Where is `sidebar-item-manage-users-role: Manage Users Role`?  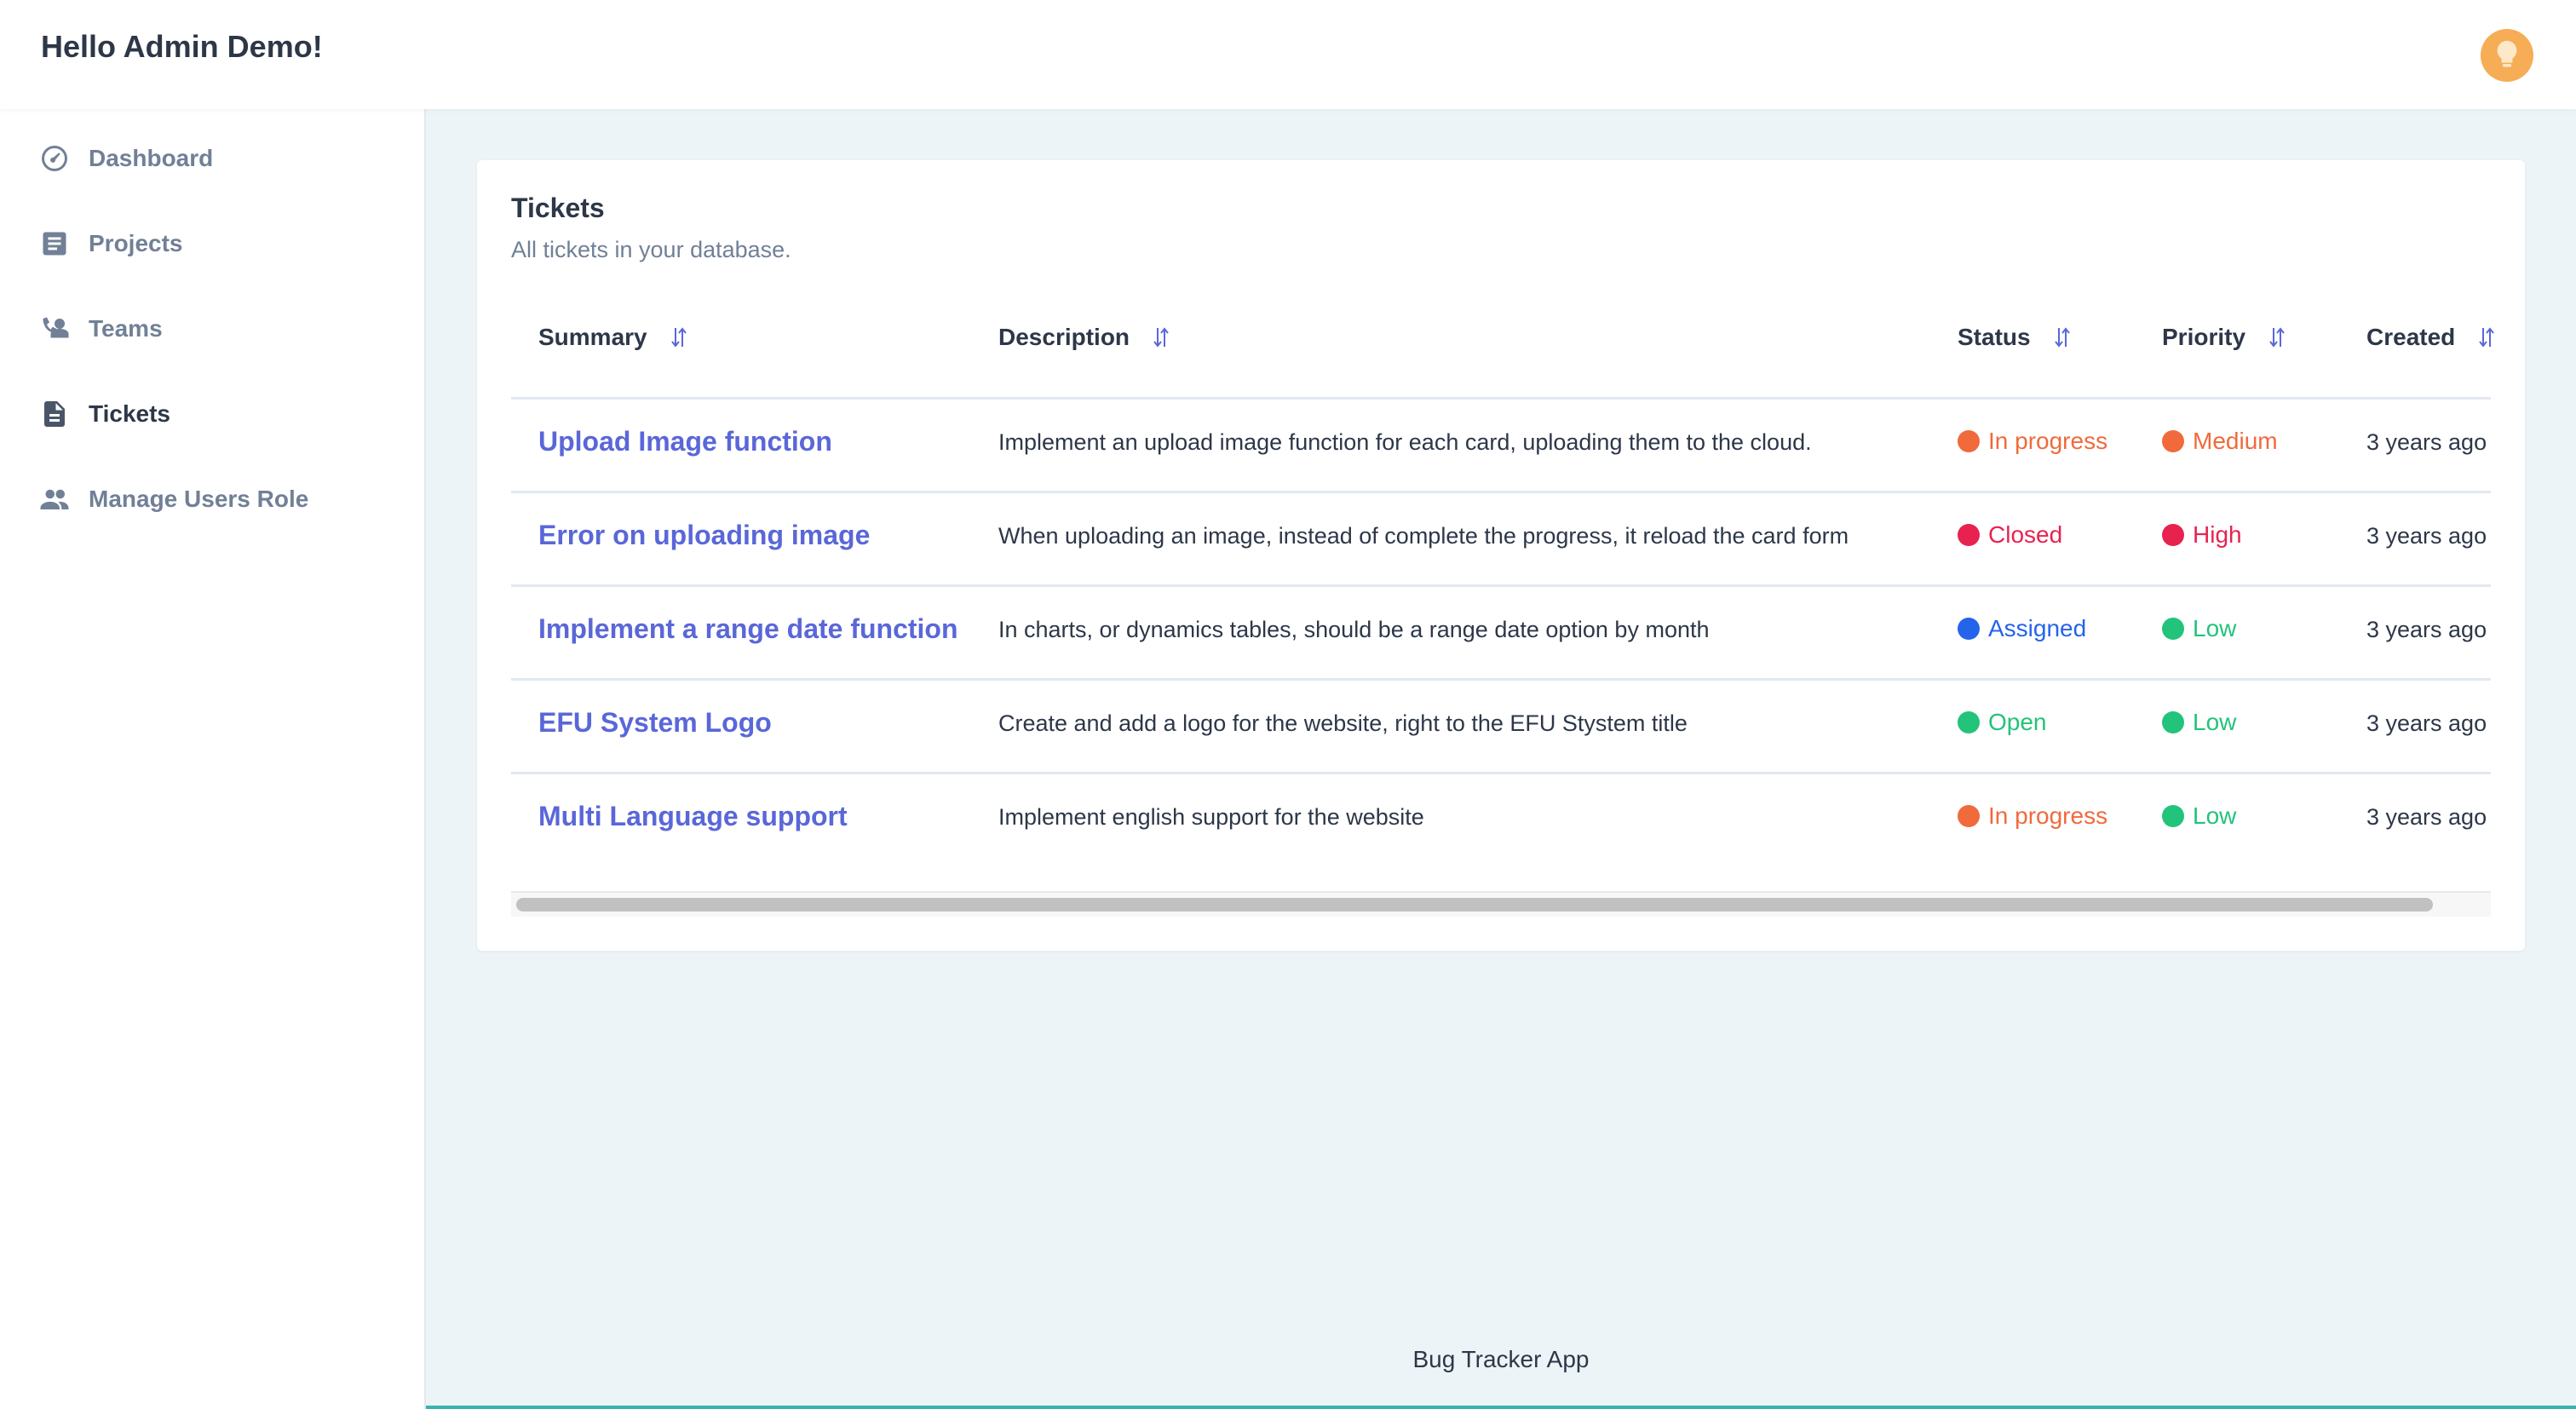 sidebar-item-manage-users-role: Manage Users Role is located at coordinates (174, 499).